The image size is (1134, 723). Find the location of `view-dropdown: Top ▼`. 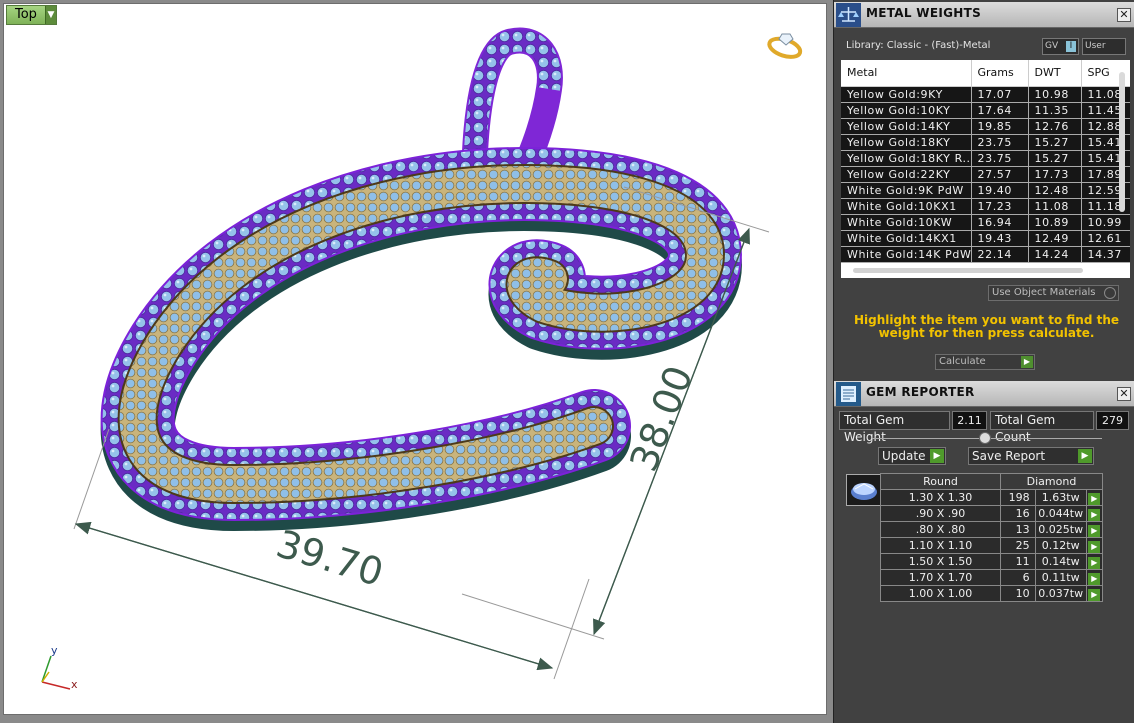

view-dropdown: Top ▼ is located at coordinates (31, 15).